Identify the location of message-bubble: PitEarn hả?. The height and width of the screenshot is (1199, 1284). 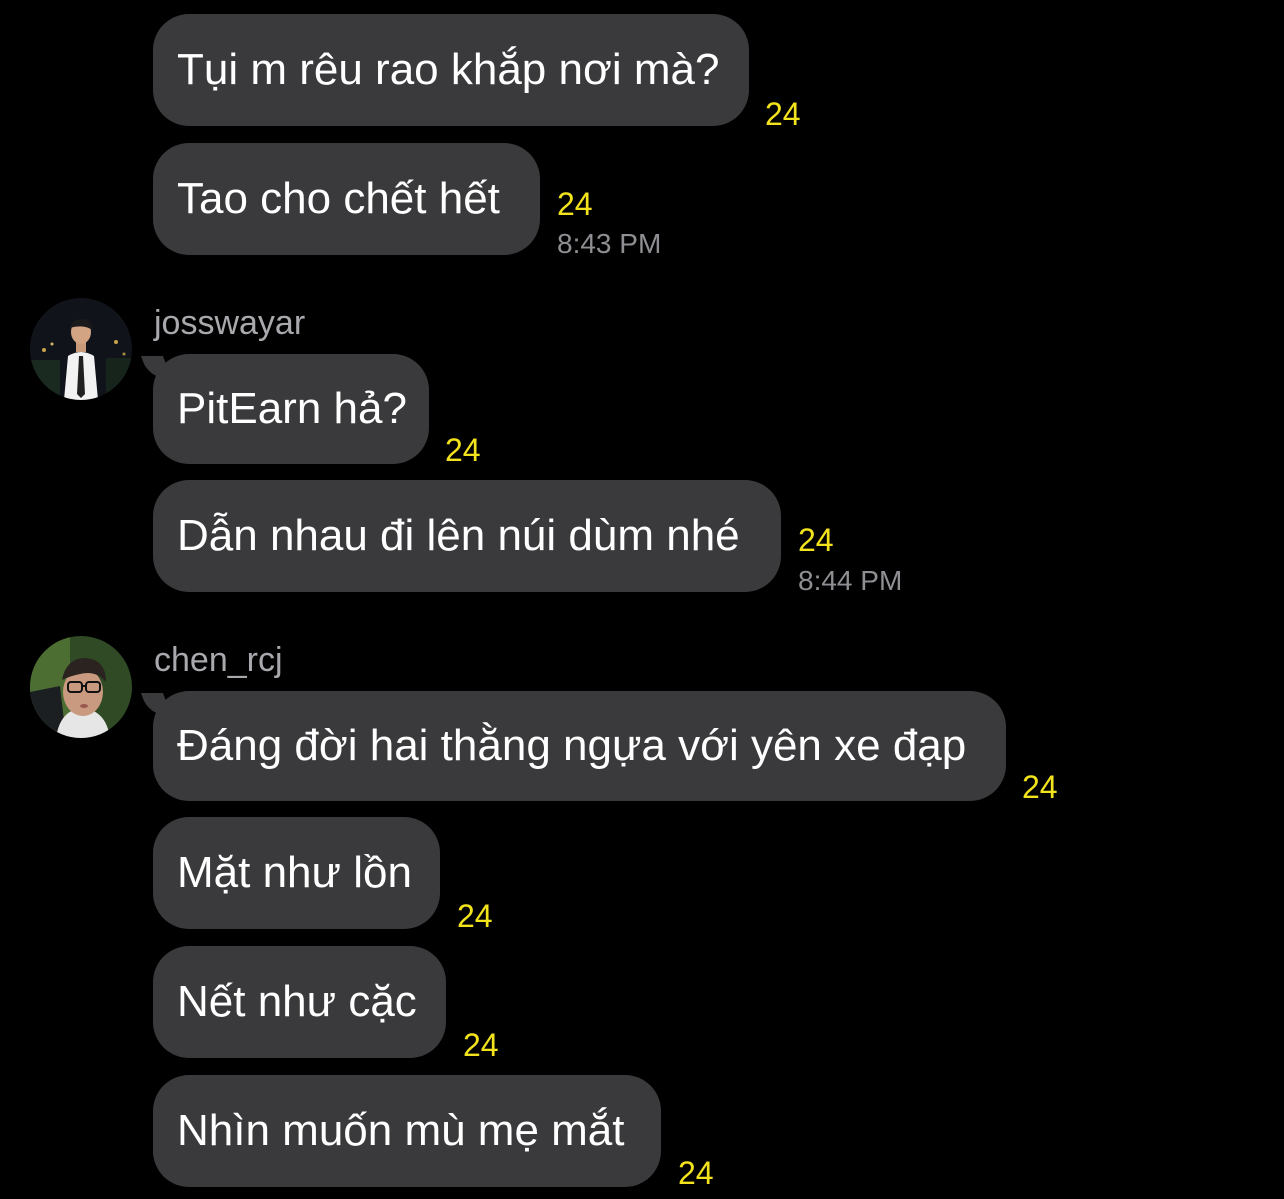
(291, 409).